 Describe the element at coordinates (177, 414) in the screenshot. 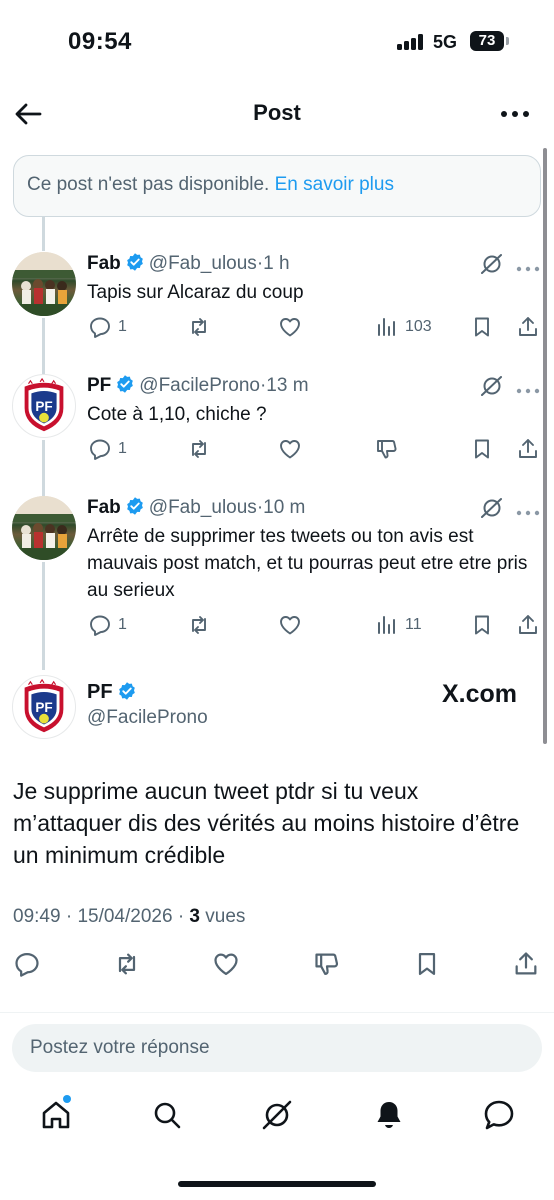

I see `tweet-text: Cote à 1,10, chiche ?` at that location.